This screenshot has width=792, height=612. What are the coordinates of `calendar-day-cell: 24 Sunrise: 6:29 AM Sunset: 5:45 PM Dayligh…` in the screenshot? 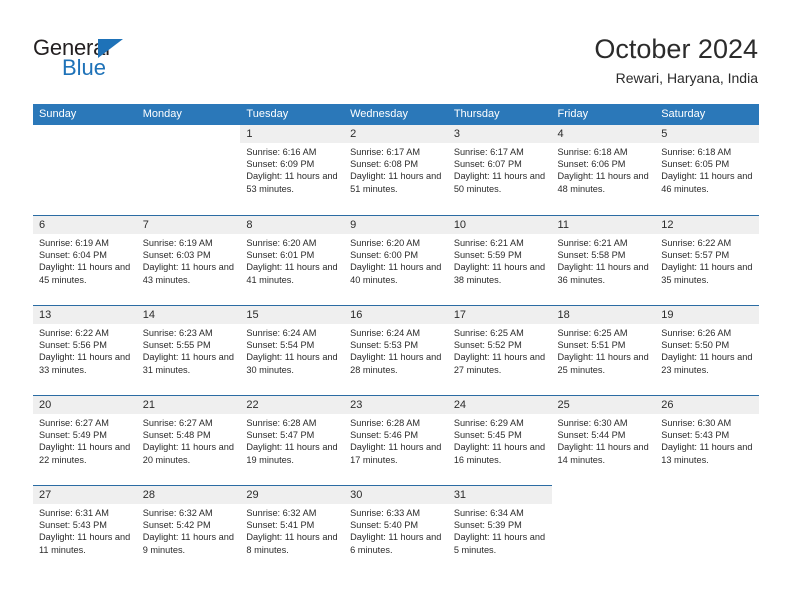 It's located at (499, 440).